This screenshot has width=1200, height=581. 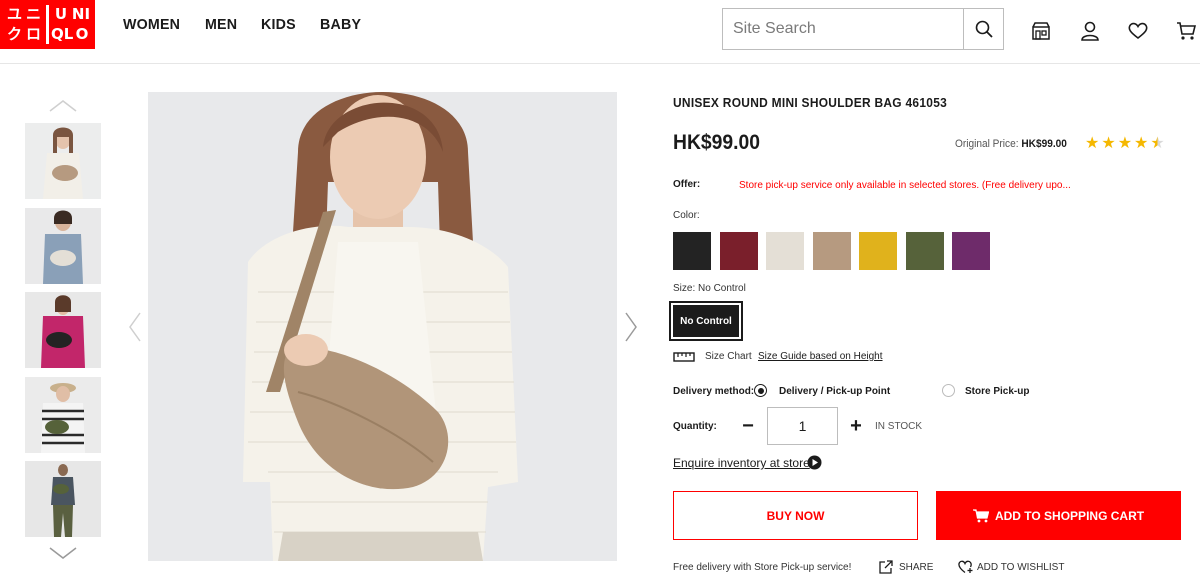 What do you see at coordinates (728, 356) in the screenshot?
I see `size-chart-link: Size Chart` at bounding box center [728, 356].